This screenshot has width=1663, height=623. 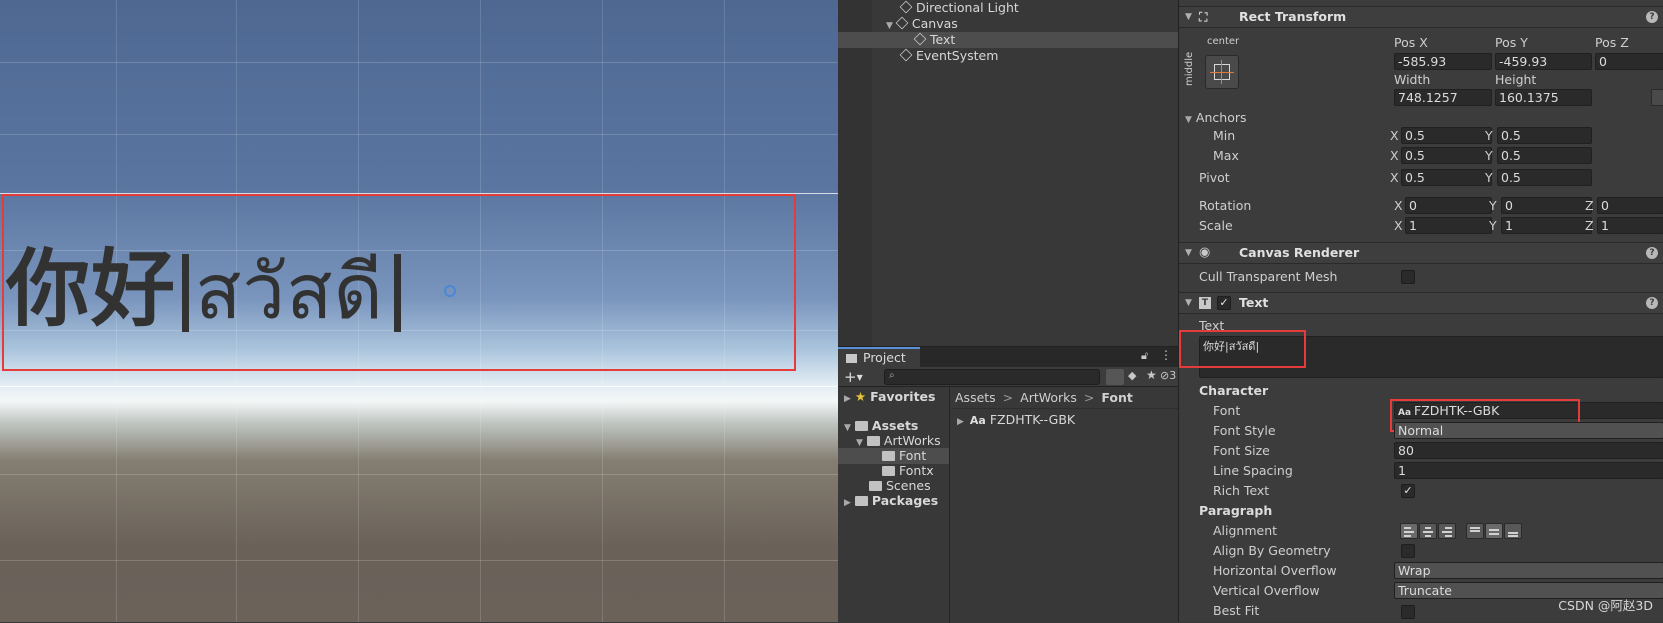 I want to click on tree-item-favorites: ▶ ★ Favorites, so click(x=889, y=397).